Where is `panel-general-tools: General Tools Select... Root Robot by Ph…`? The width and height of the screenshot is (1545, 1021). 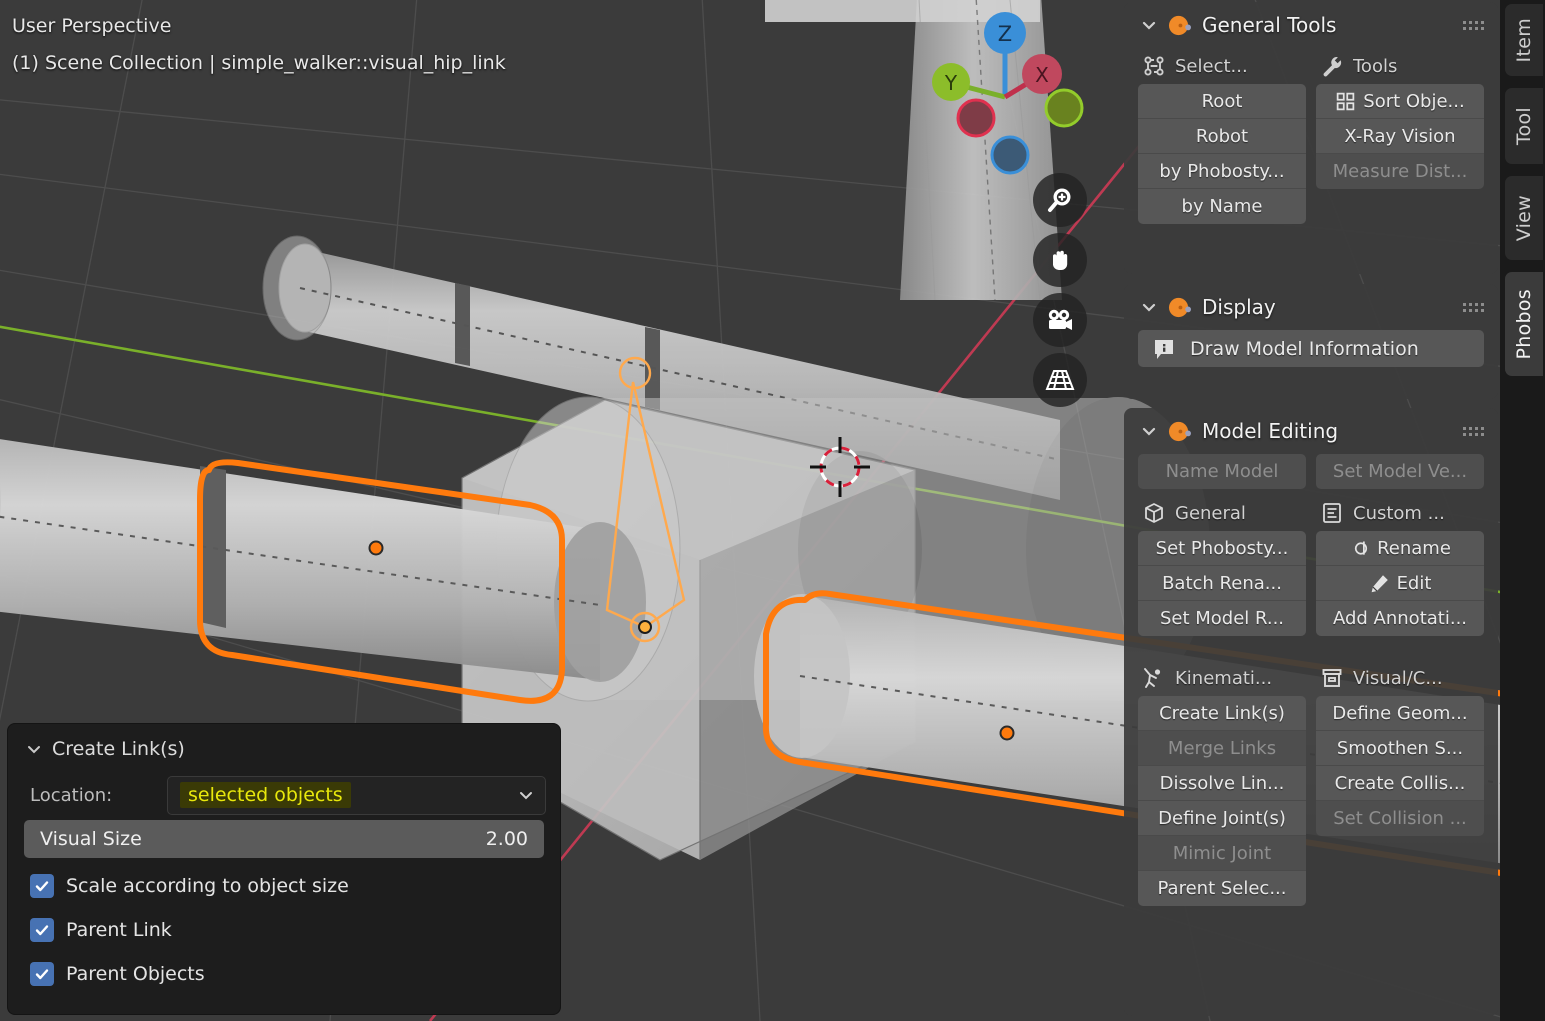 panel-general-tools: General Tools Select... Root Robot by Ph… is located at coordinates (1311, 138).